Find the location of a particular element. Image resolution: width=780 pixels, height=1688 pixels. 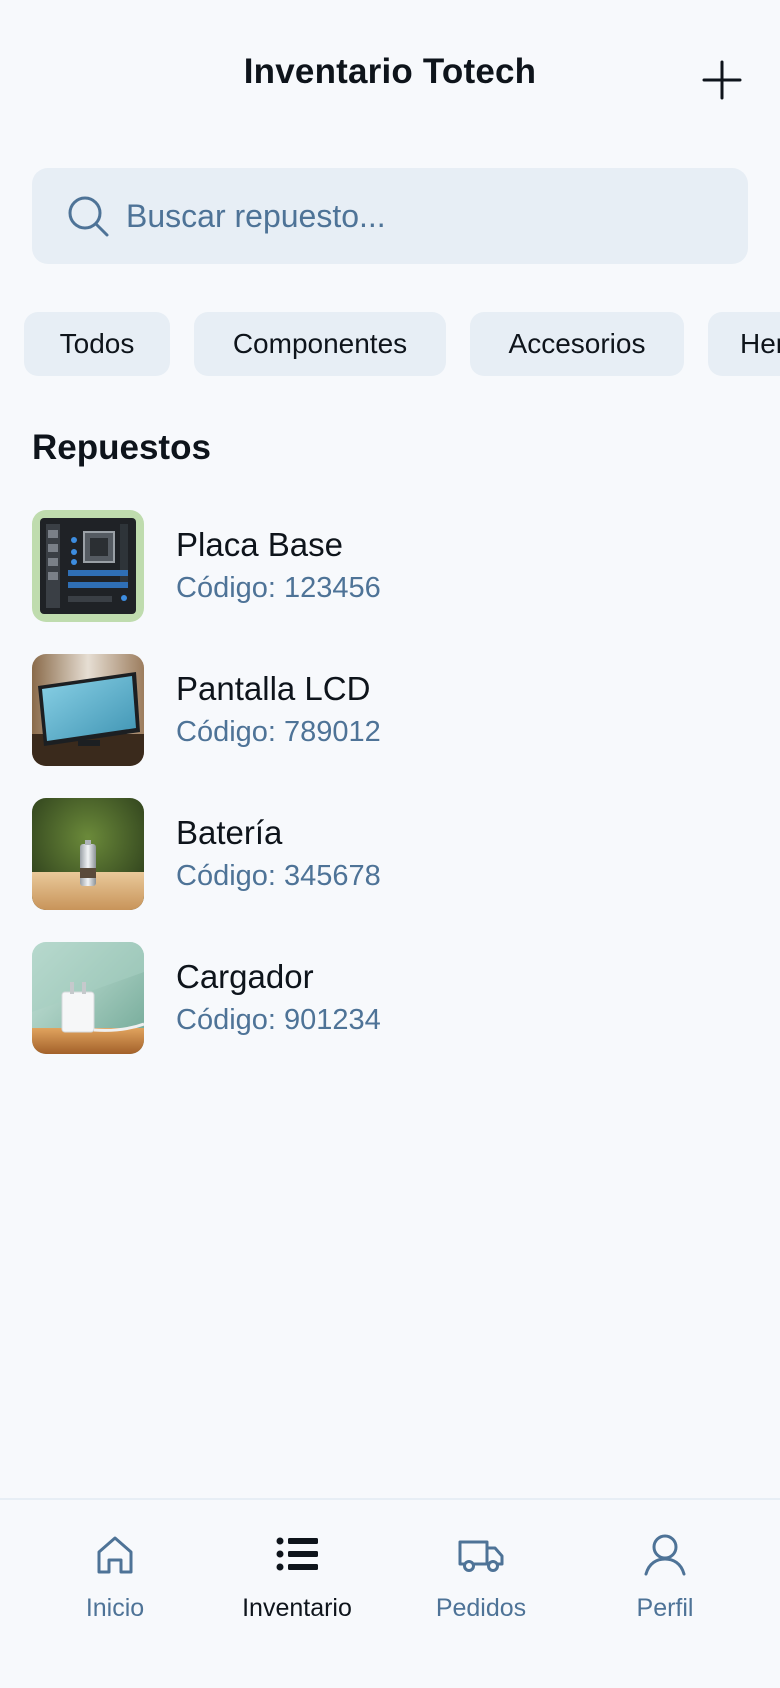

nav-item-inventario: Inventario is located at coordinates (297, 1585).